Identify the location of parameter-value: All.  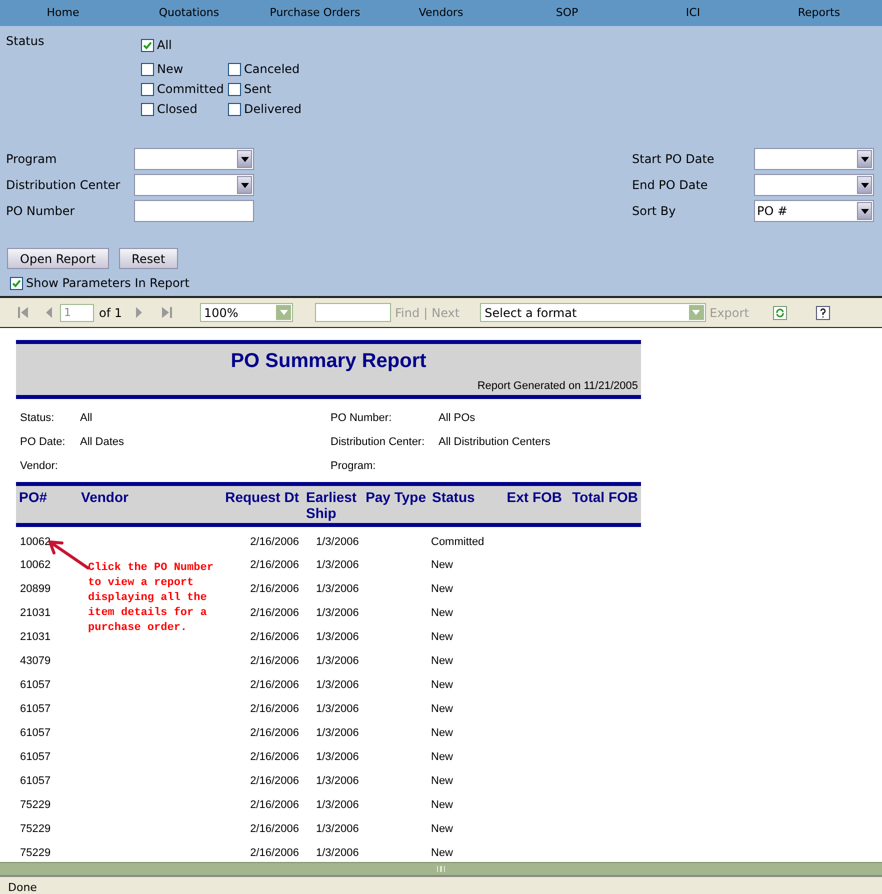
(86, 417).